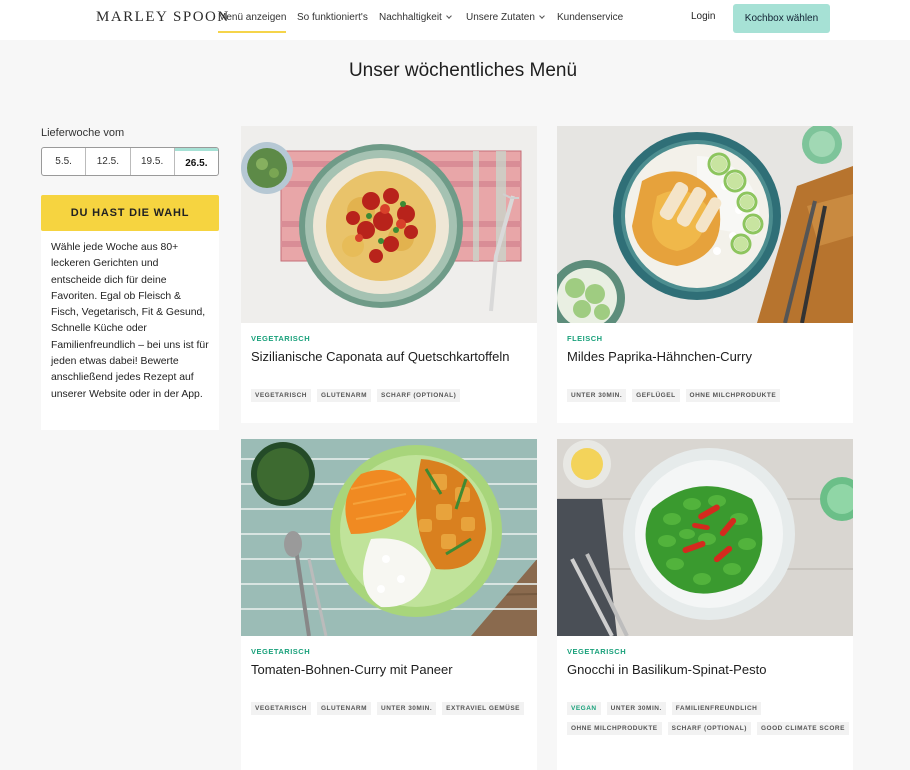 The width and height of the screenshot is (910, 770). What do you see at coordinates (705, 537) in the screenshot?
I see `recipe-image-gnocchi` at bounding box center [705, 537].